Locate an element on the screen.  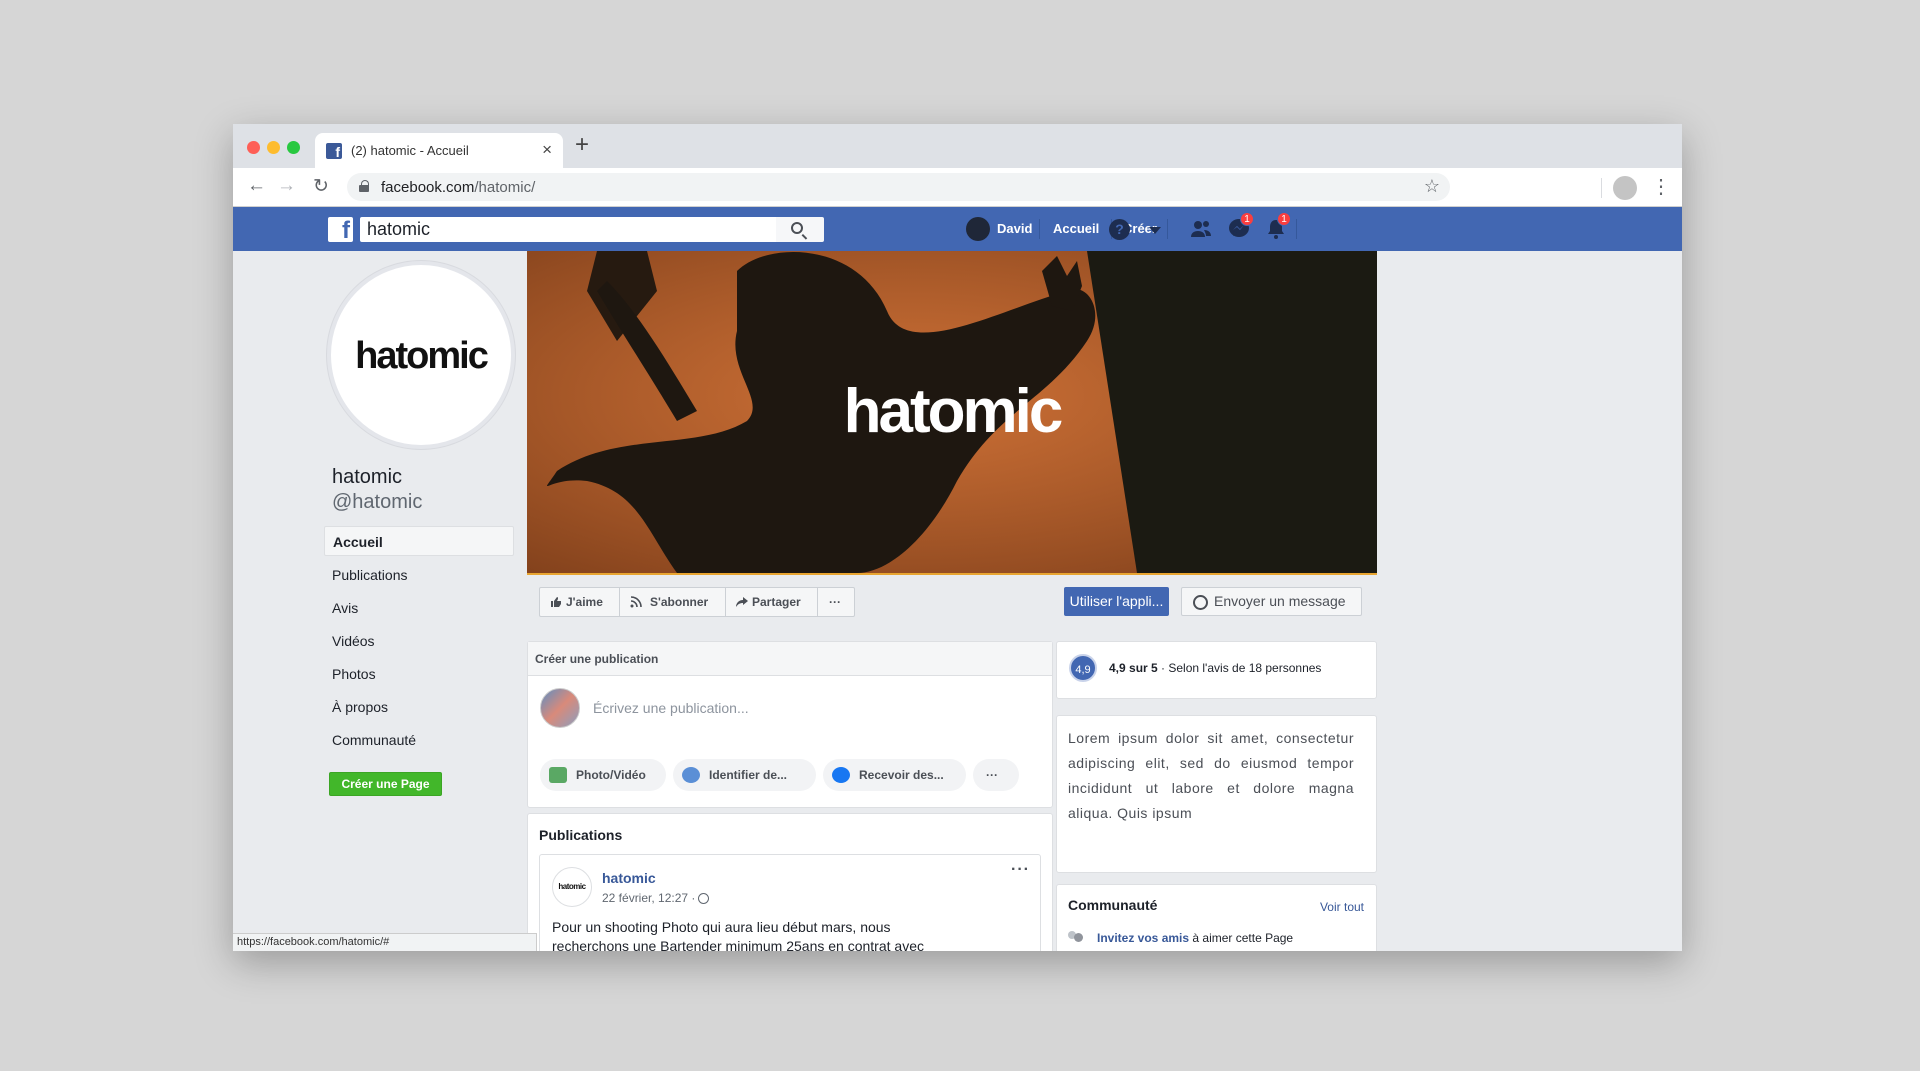
cover-photo: hatomic is located at coordinates (952, 412).